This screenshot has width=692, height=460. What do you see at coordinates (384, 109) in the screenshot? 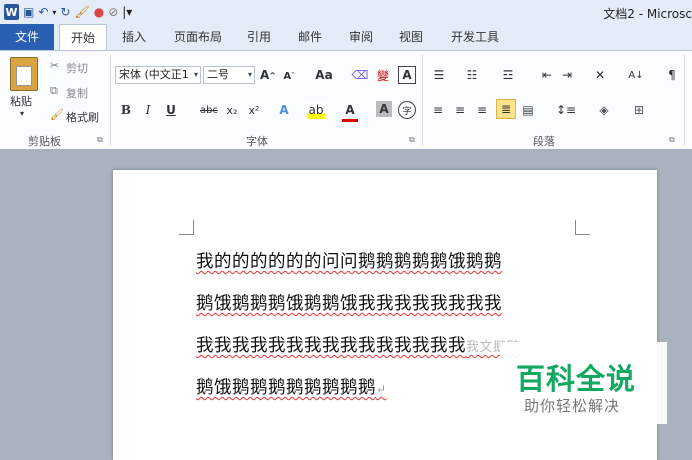
I see `character-shading-icon: A` at bounding box center [384, 109].